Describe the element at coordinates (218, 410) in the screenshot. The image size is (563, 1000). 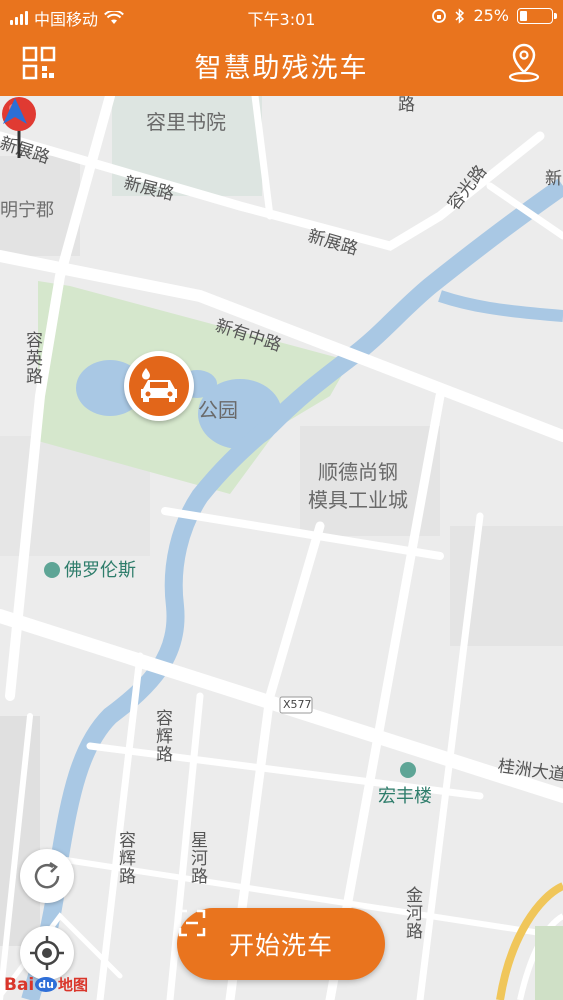
I see `map-label-park: 公园` at that location.